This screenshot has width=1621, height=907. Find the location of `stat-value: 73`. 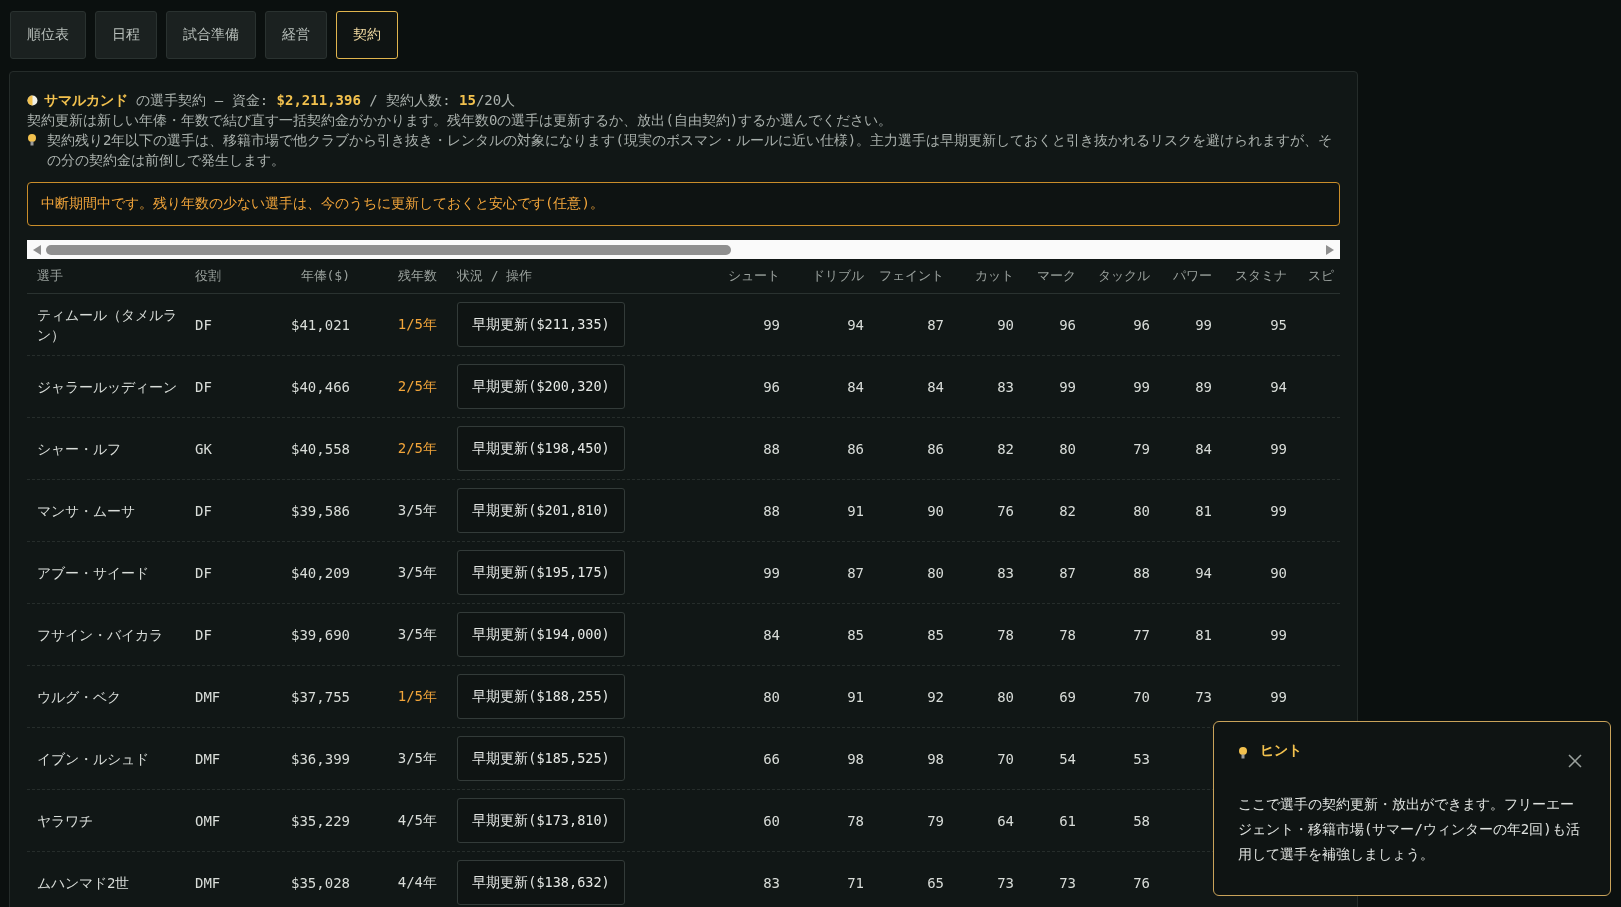

stat-value: 73 is located at coordinates (1005, 882).